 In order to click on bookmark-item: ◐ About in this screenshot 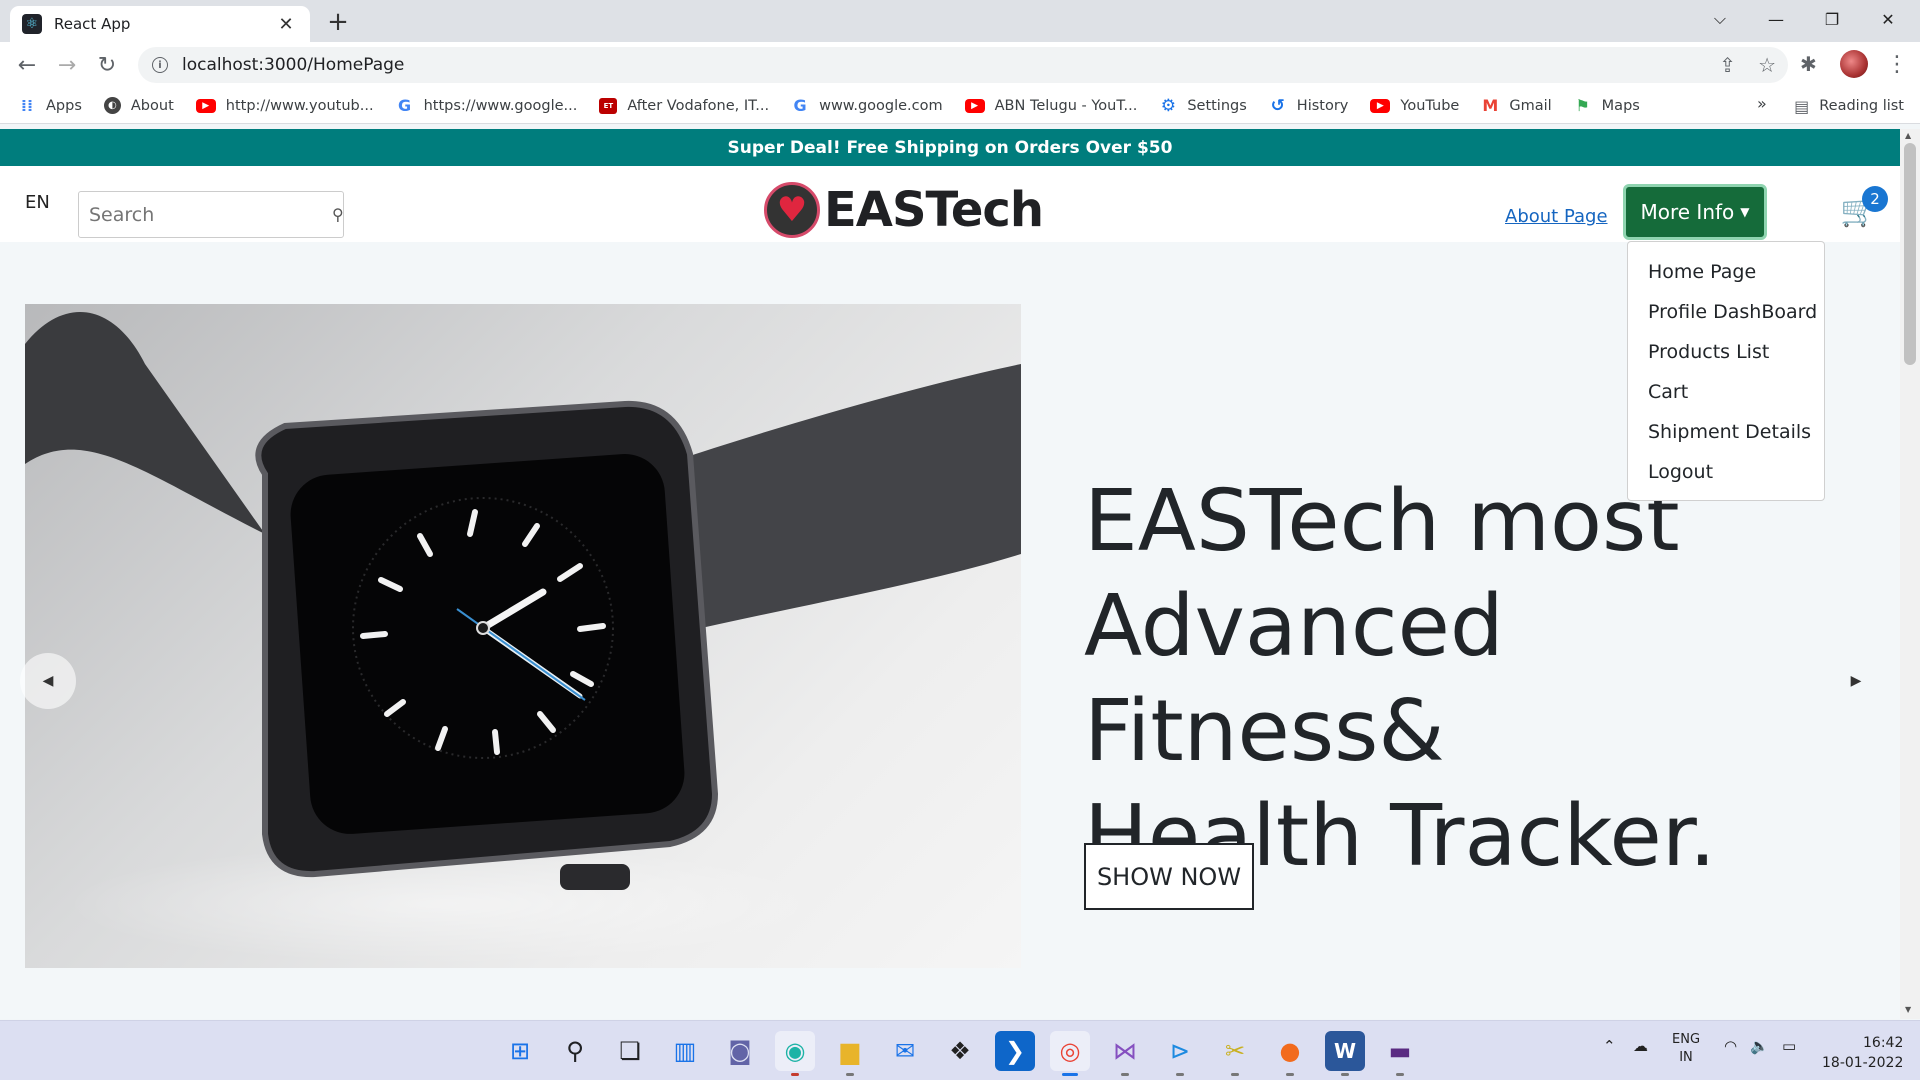, I will do `click(138, 105)`.